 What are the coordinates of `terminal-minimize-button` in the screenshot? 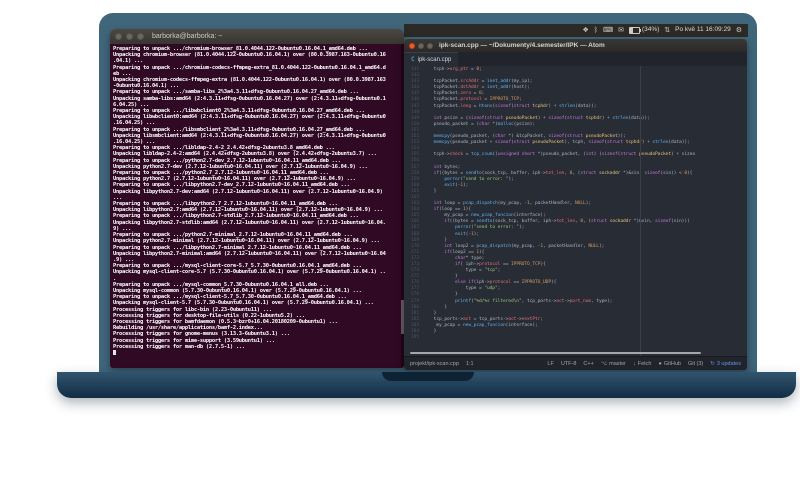 It's located at (129, 36).